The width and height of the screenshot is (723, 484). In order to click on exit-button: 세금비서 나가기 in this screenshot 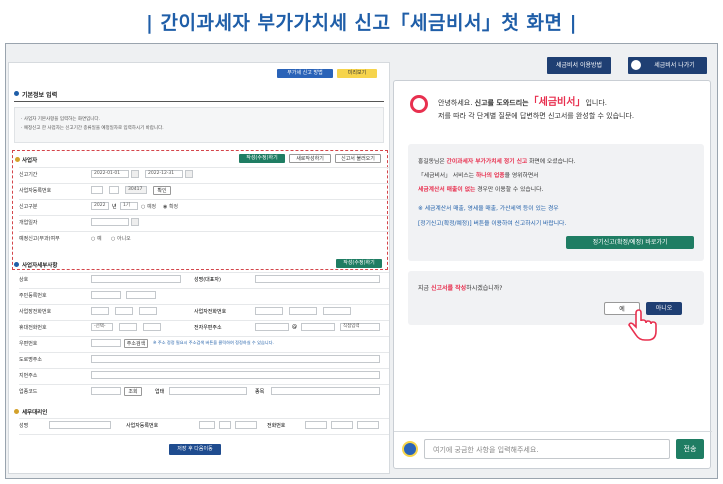, I will do `click(667, 65)`.